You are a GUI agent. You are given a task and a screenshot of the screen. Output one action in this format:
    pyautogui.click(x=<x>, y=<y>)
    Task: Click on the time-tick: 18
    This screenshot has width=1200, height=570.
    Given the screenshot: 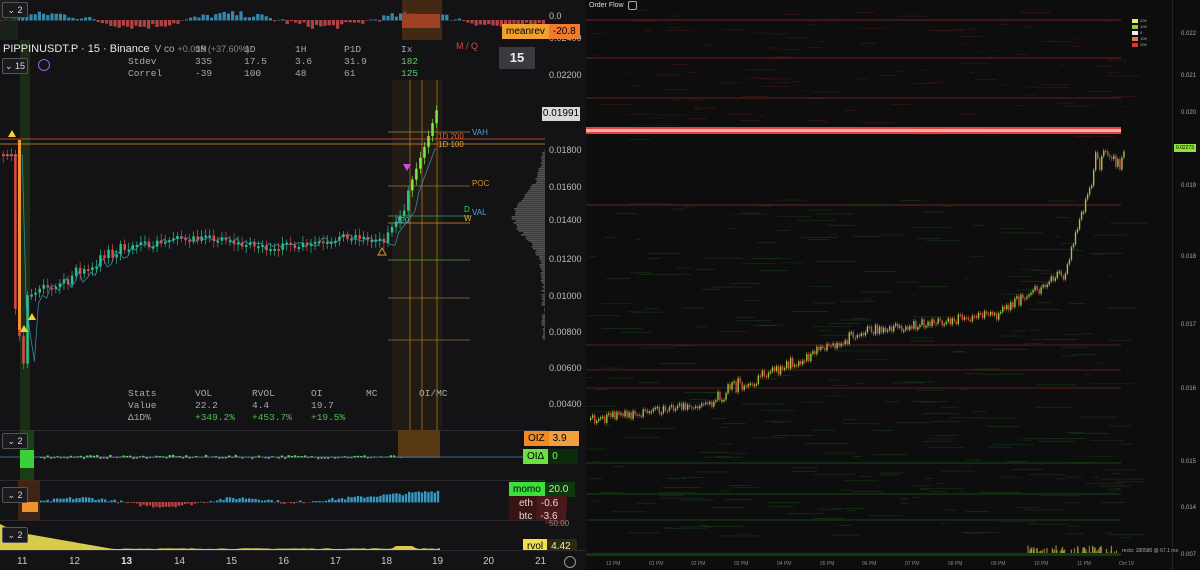 What is the action you would take?
    pyautogui.click(x=387, y=561)
    